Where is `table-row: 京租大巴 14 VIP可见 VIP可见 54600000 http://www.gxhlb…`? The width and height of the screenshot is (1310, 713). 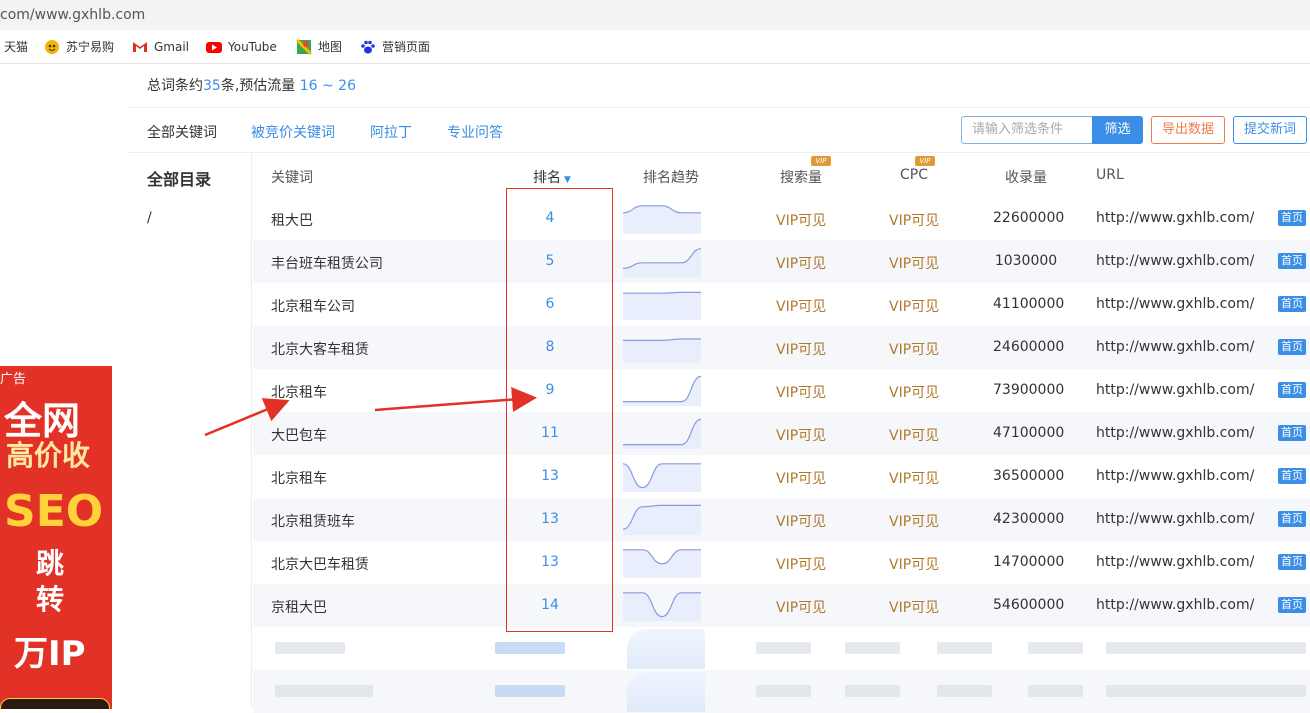 table-row: 京租大巴 14 VIP可见 VIP可见 54600000 http://www.gxhlb… is located at coordinates (781, 605).